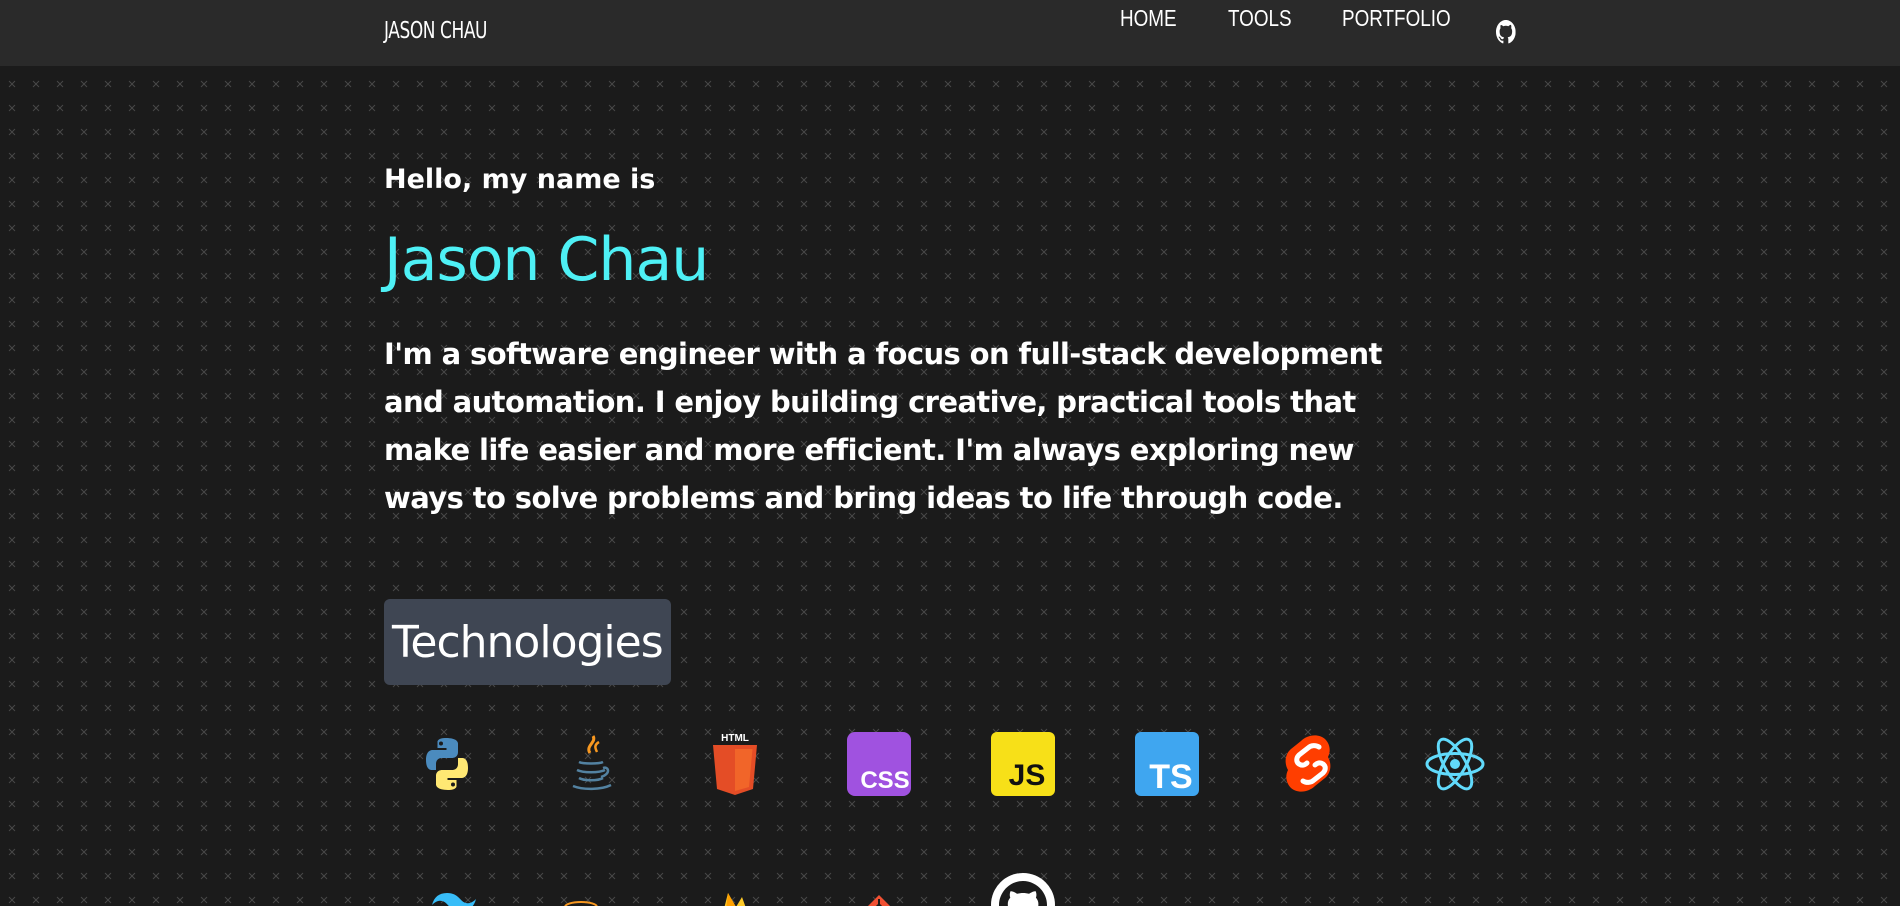 This screenshot has width=1900, height=906. Describe the element at coordinates (527, 642) in the screenshot. I see `technologies-heading: Technologies` at that location.